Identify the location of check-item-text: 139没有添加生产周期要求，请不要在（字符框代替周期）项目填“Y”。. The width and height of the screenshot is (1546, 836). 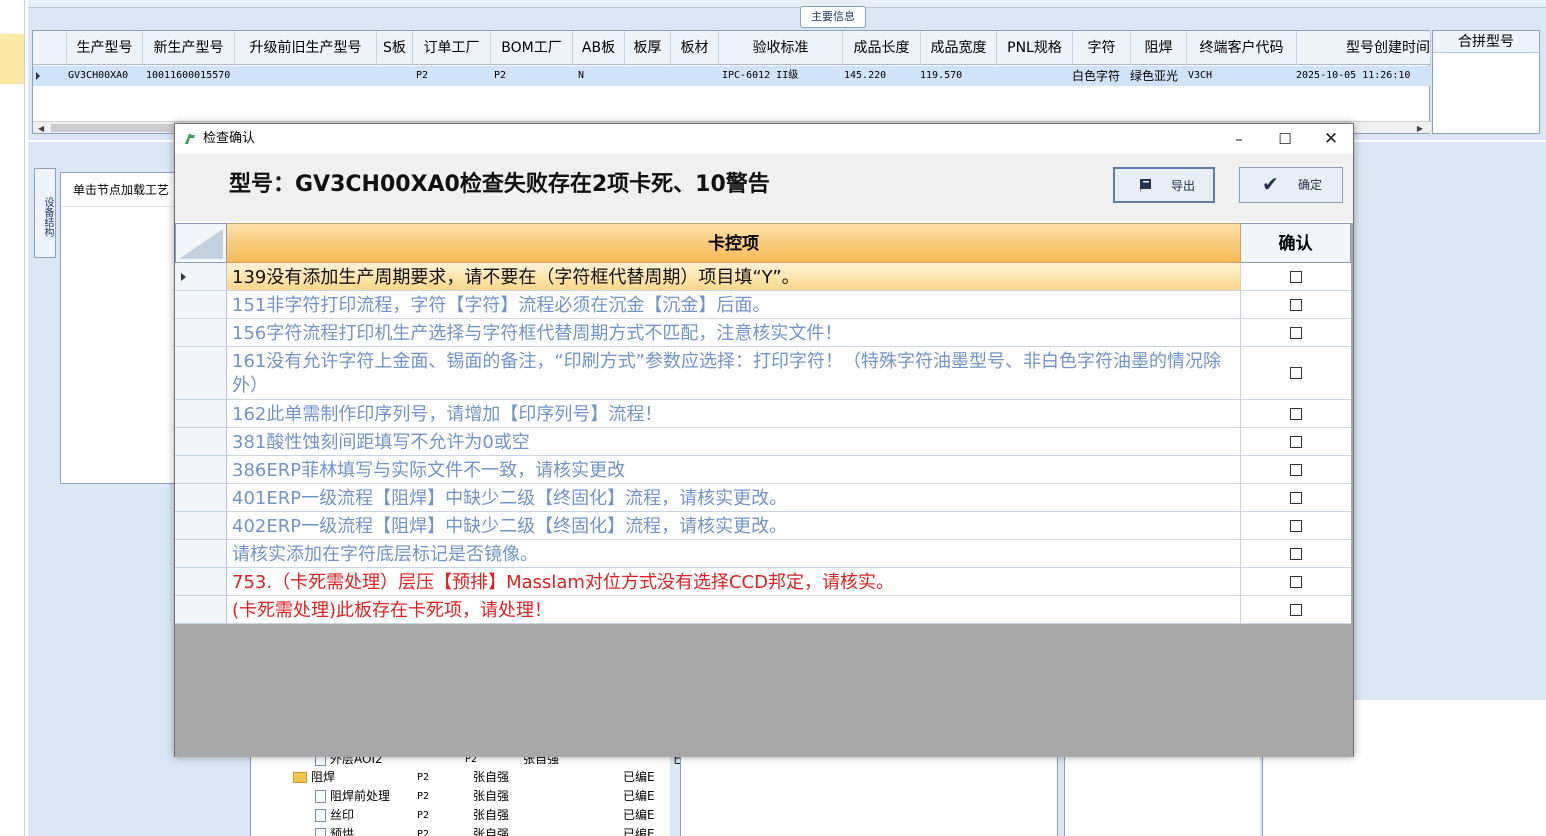
(734, 277).